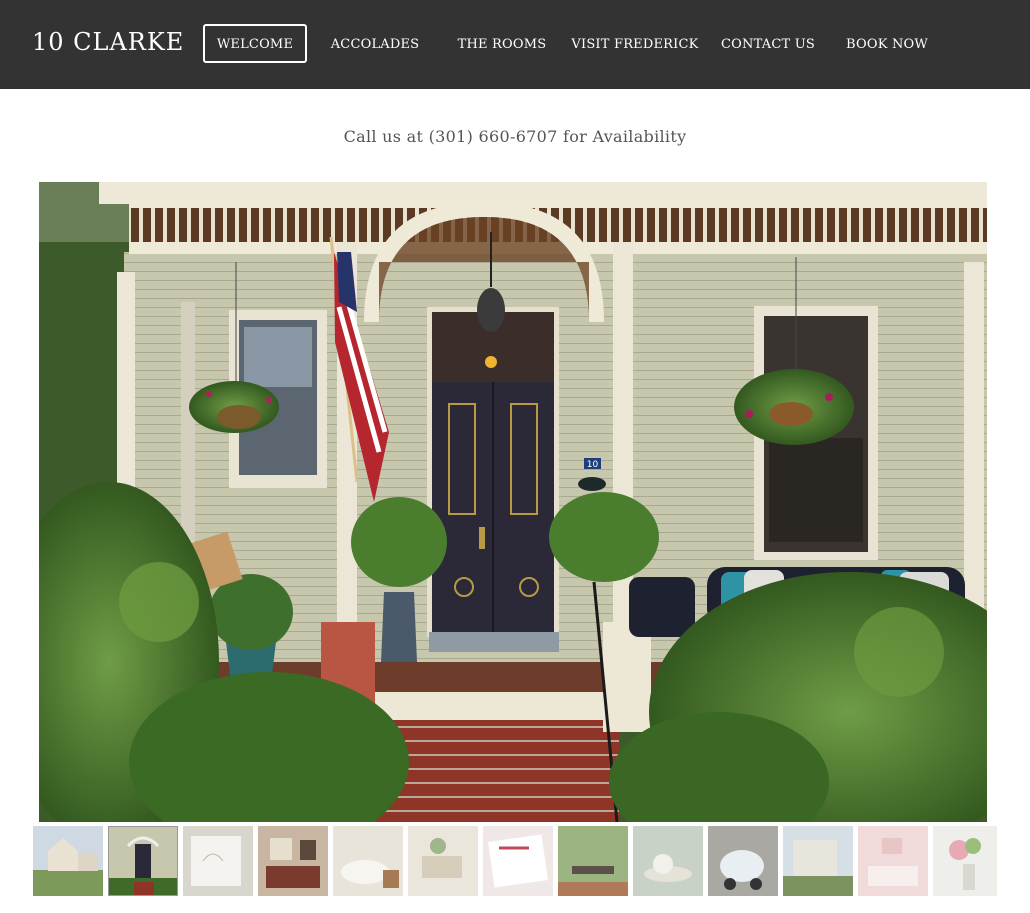 The width and height of the screenshot is (1030, 913). Describe the element at coordinates (768, 43) in the screenshot. I see `nav-contact-us: CONTACT US` at that location.